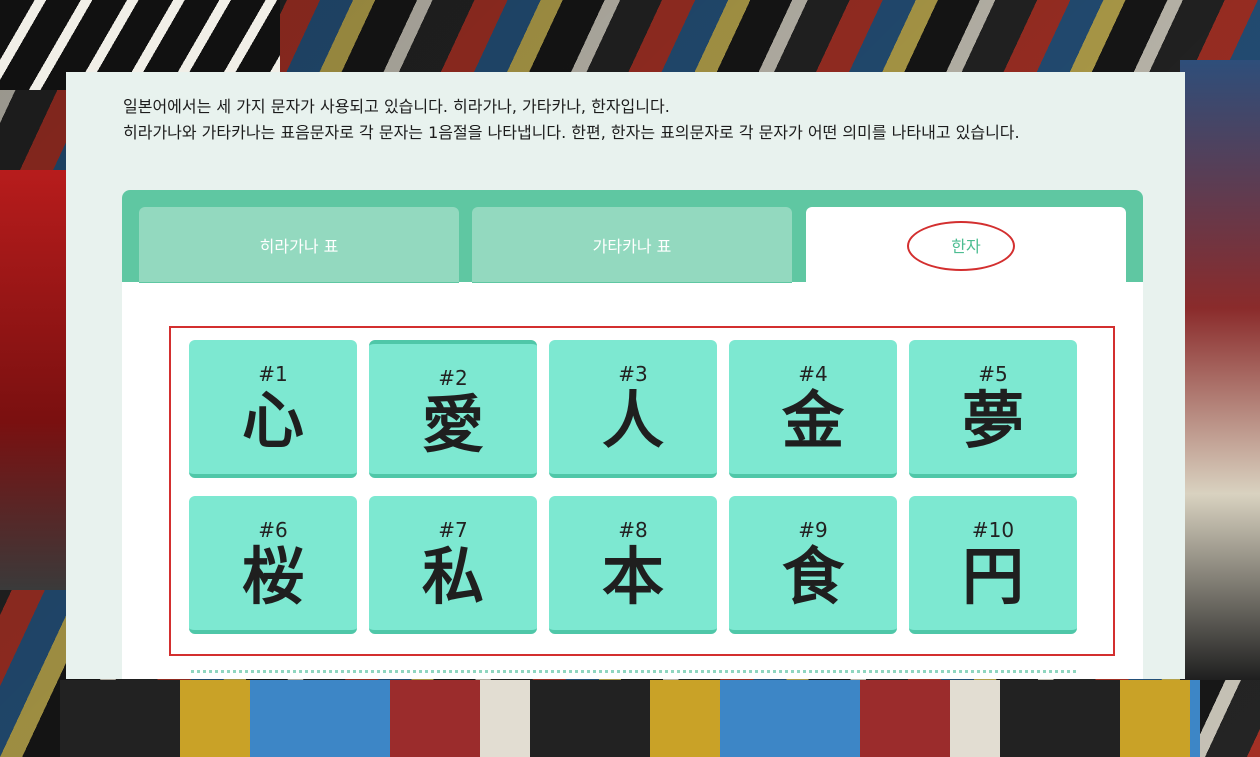 The width and height of the screenshot is (1260, 757). What do you see at coordinates (633, 374) in the screenshot?
I see `card-number: #3` at bounding box center [633, 374].